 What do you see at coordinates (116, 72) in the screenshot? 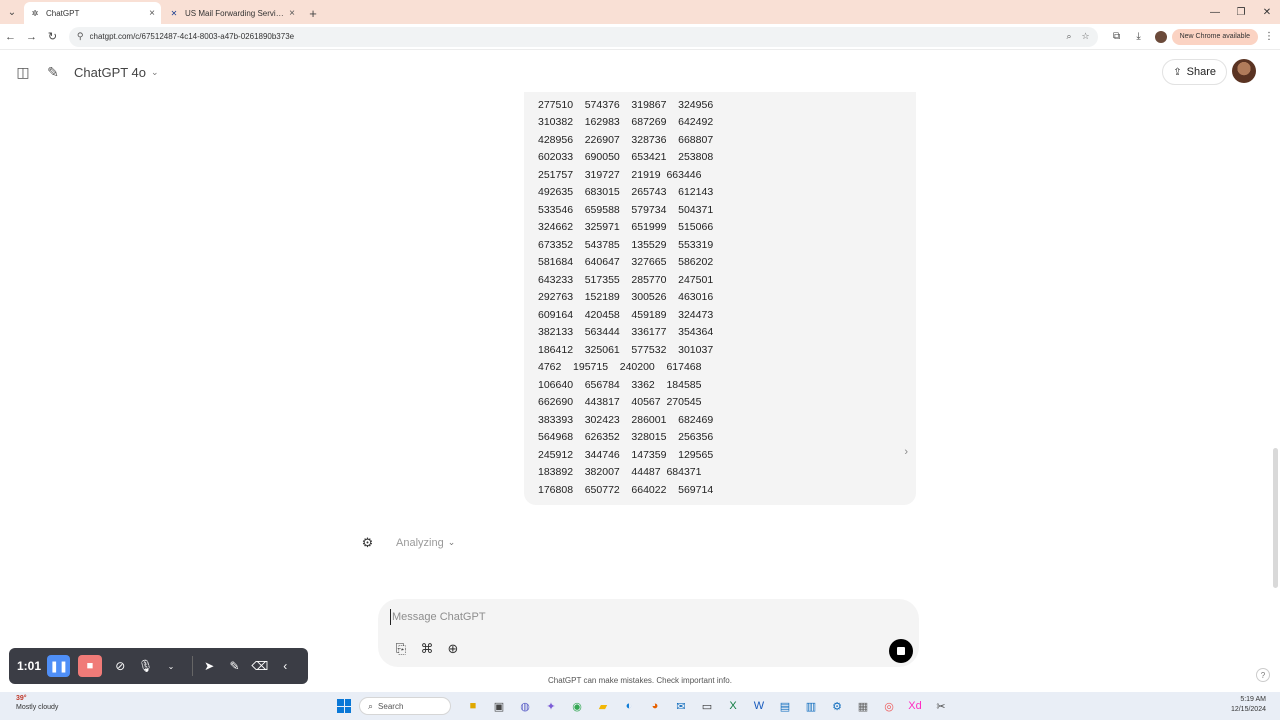
I see `model-selector: ChatGPT 4o ⌄` at bounding box center [116, 72].